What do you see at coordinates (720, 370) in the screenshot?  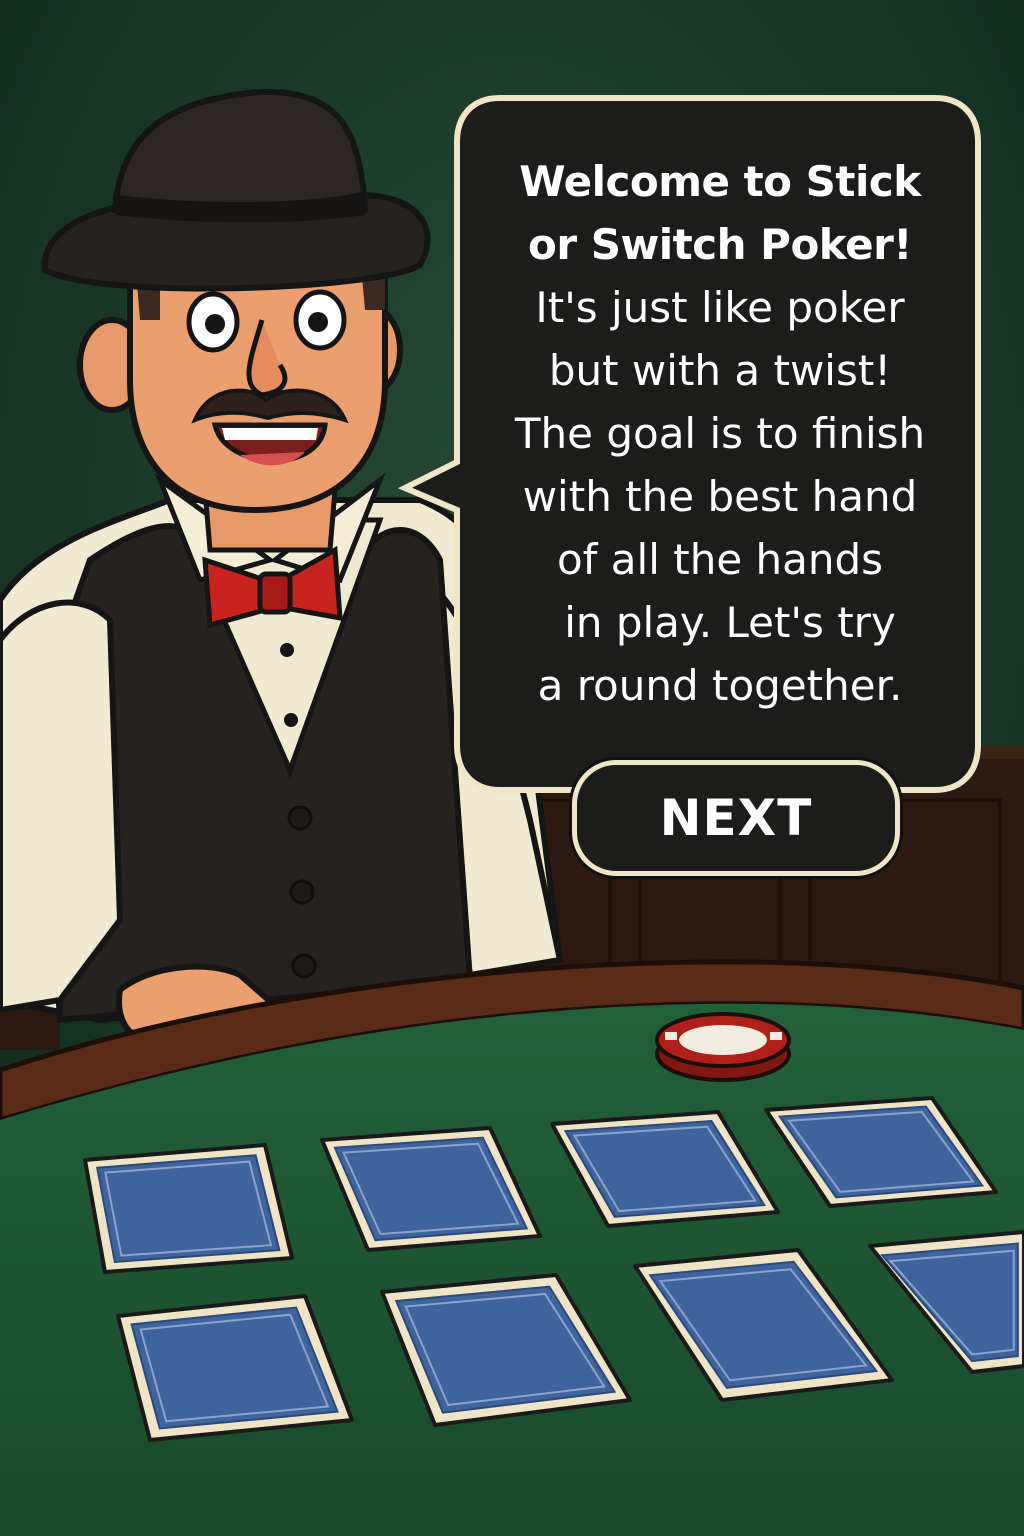 I see `dialogue-line: but with a twist!` at bounding box center [720, 370].